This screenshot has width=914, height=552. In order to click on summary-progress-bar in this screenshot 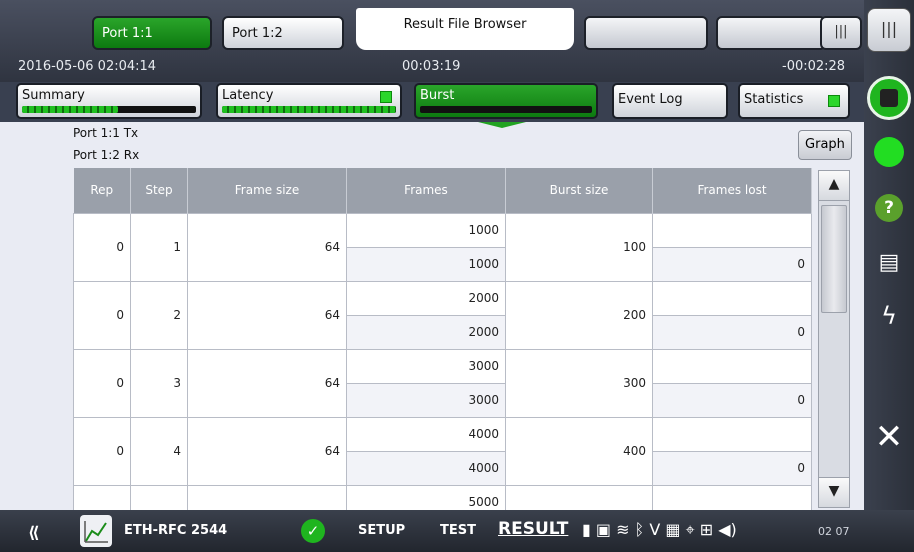, I will do `click(109, 109)`.